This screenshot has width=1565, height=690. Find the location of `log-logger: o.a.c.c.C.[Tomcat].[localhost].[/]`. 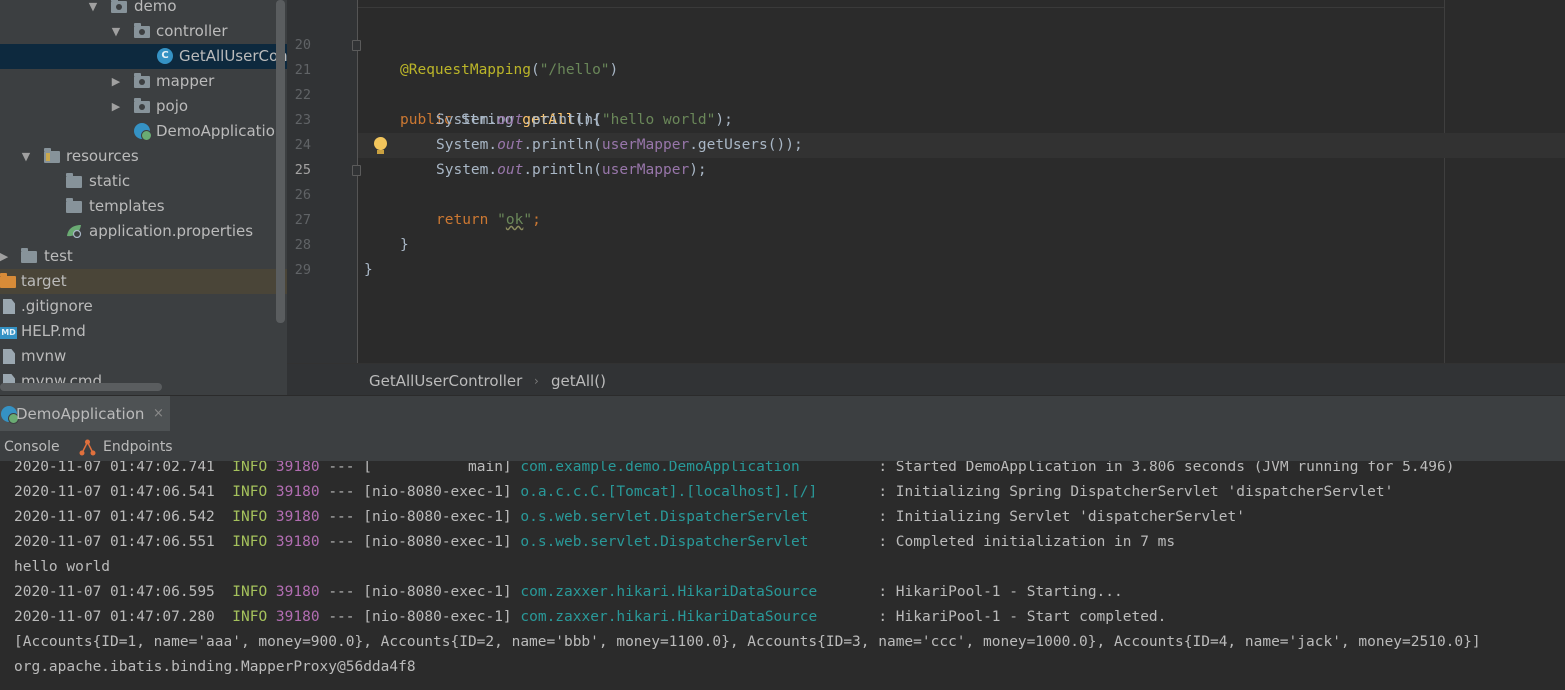

log-logger: o.a.c.c.C.[Tomcat].[localhost].[/] is located at coordinates (669, 492).